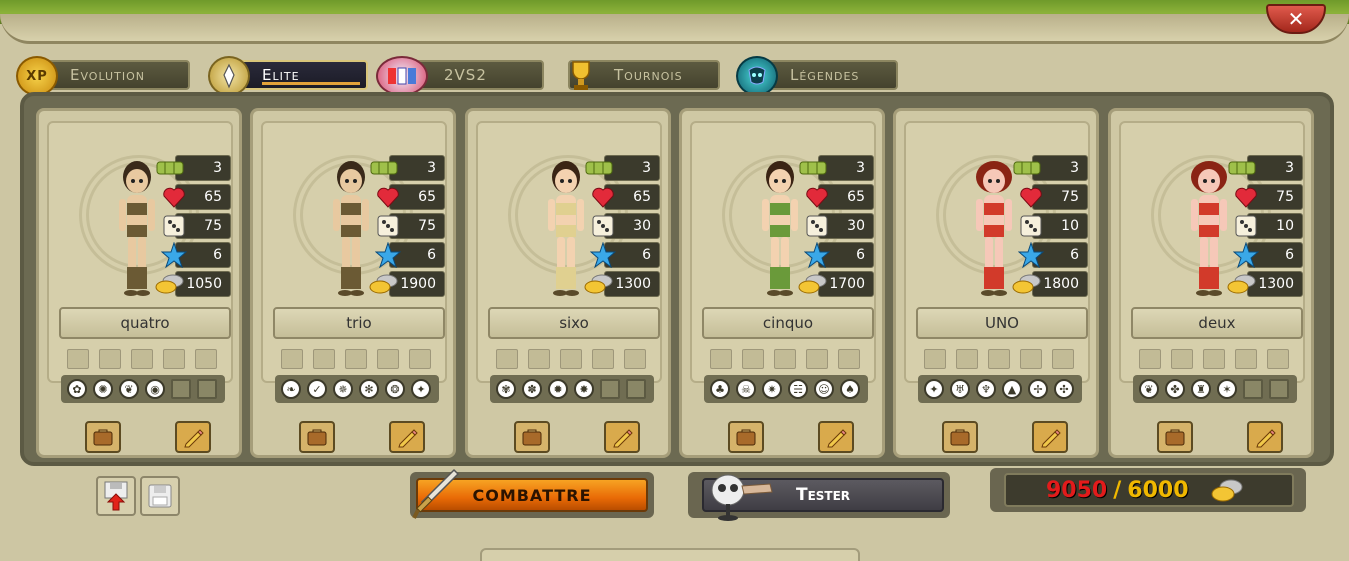 This screenshot has width=1349, height=561. What do you see at coordinates (772, 389) in the screenshot?
I see `spell-icon: ✷` at bounding box center [772, 389].